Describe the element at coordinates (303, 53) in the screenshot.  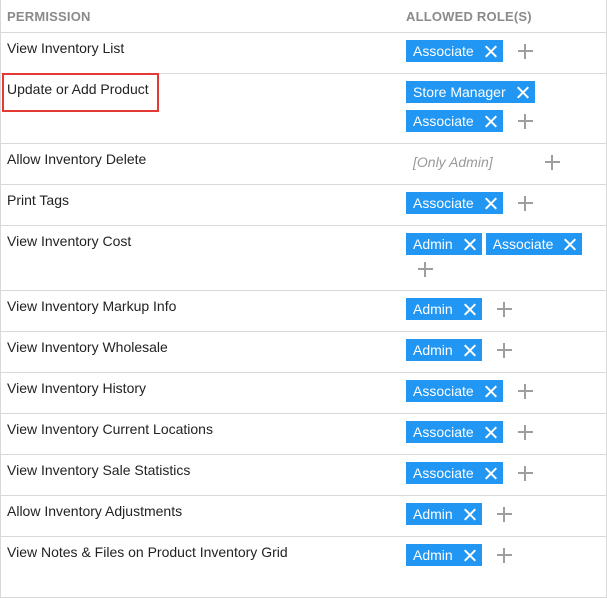
I see `table-row: View Inventory List Associate` at that location.